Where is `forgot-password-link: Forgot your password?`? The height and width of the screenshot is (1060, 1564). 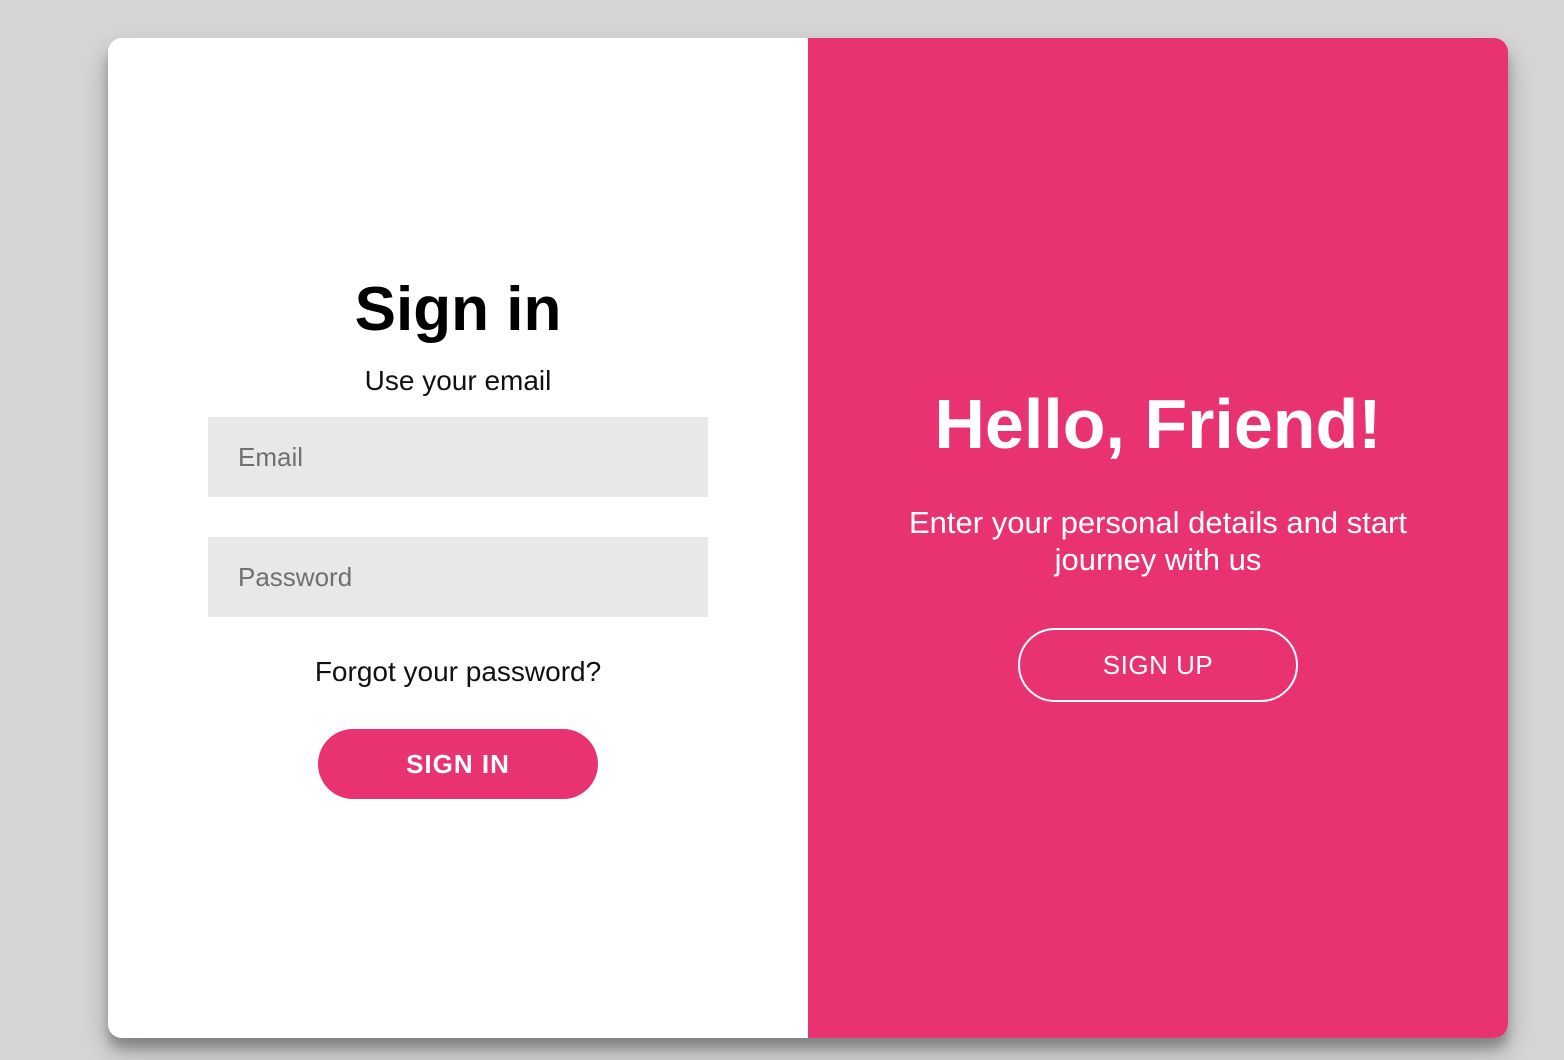 forgot-password-link: Forgot your password? is located at coordinates (458, 672).